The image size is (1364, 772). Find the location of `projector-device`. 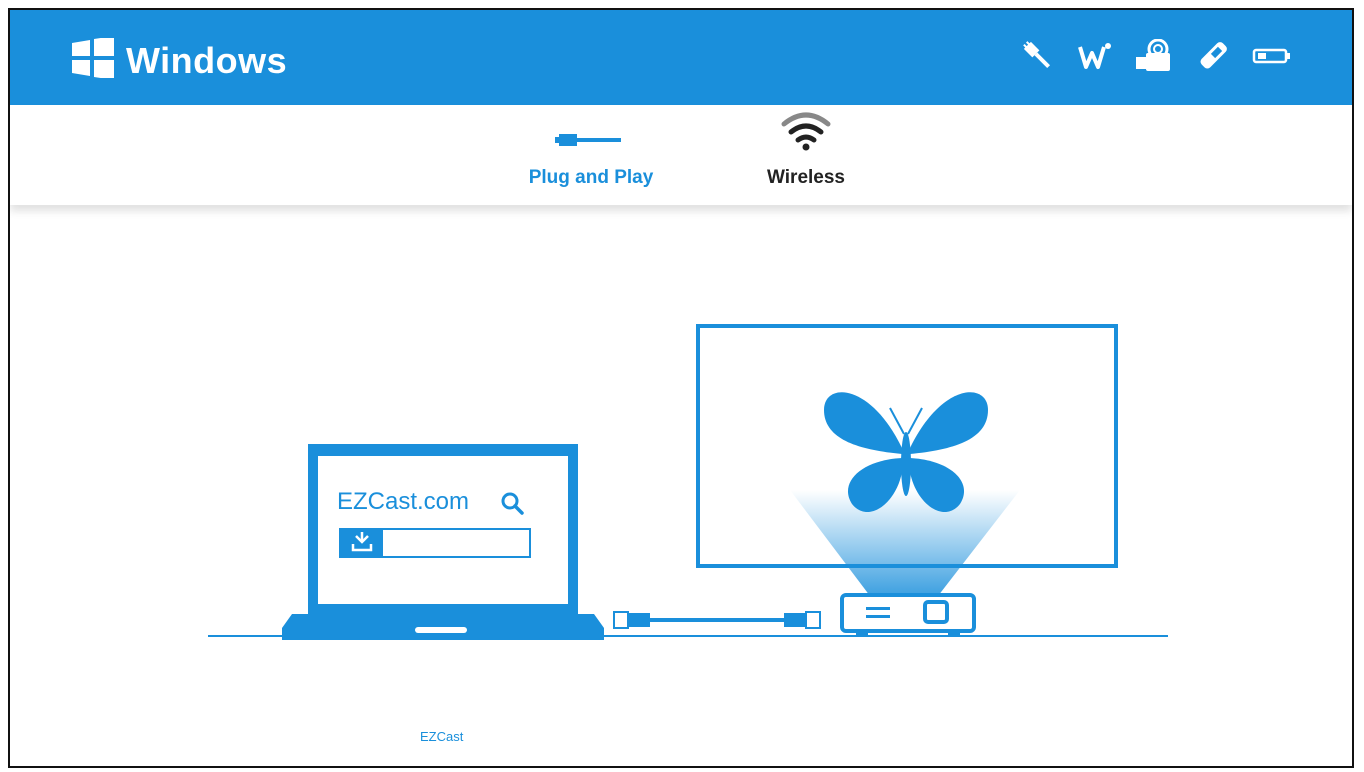

projector-device is located at coordinates (908, 614).